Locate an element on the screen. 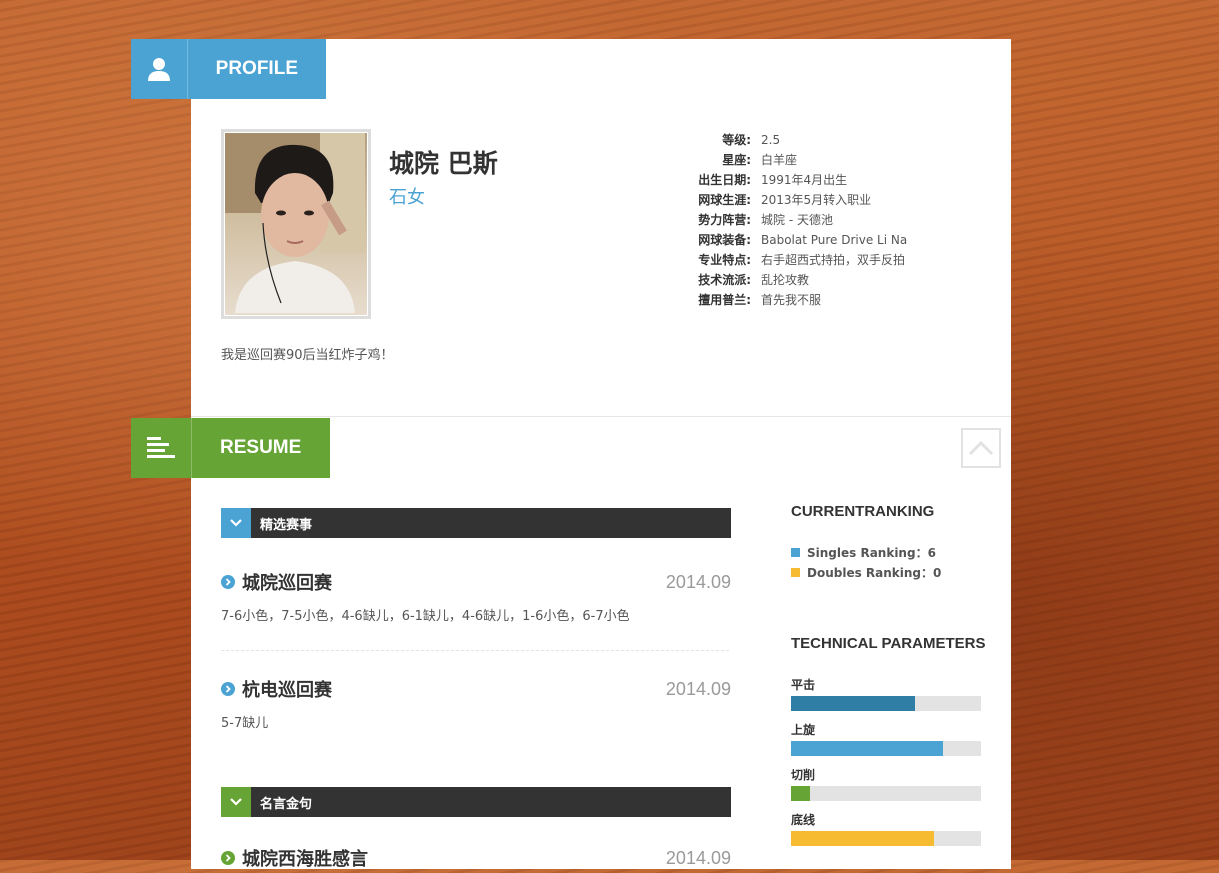  tech-param-label: 平击 is located at coordinates (803, 685).